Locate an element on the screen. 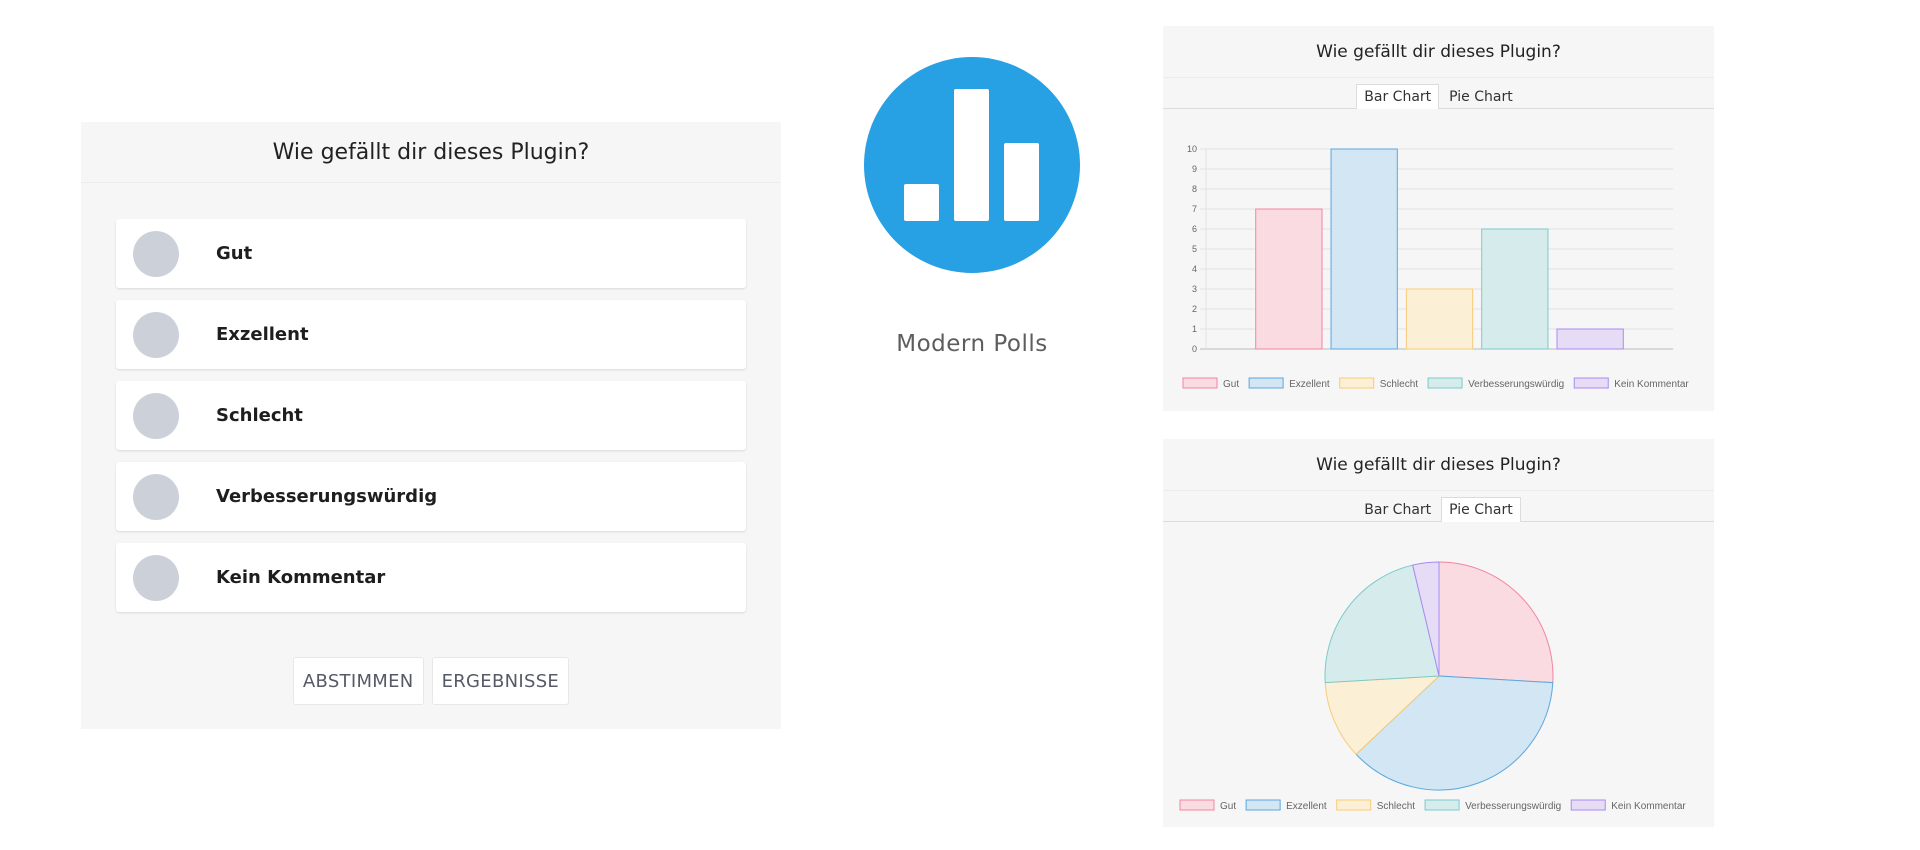 The height and width of the screenshot is (850, 1920). results-button: ERGEBNISSE is located at coordinates (500, 681).